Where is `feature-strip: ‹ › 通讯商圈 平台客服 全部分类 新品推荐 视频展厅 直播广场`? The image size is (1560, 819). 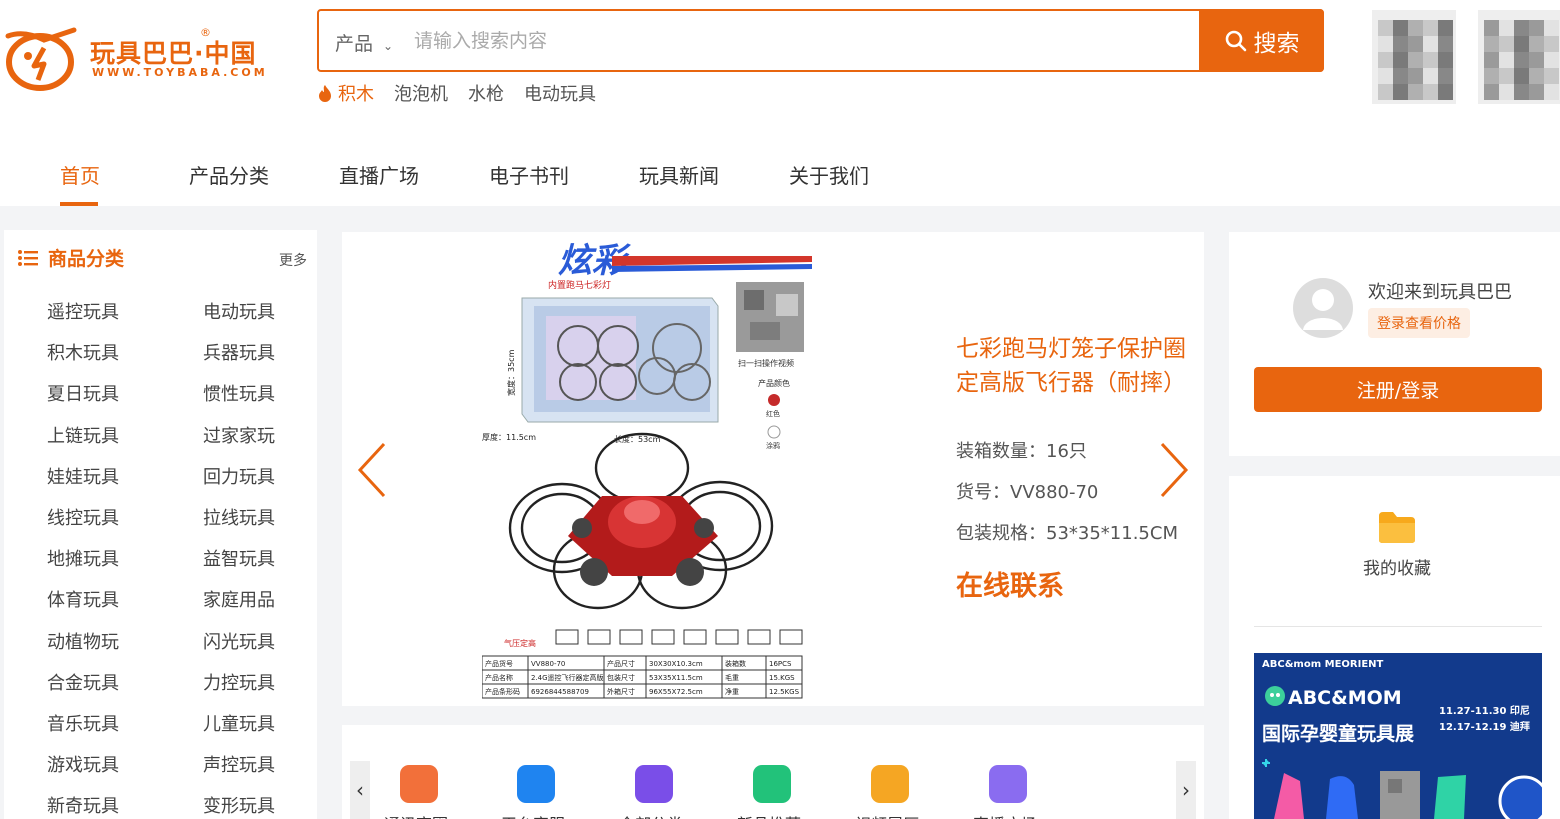
feature-strip: ‹ › 通讯商圈 平台客服 全部分类 新品推荐 视频展厅 直播广场 is located at coordinates (773, 772).